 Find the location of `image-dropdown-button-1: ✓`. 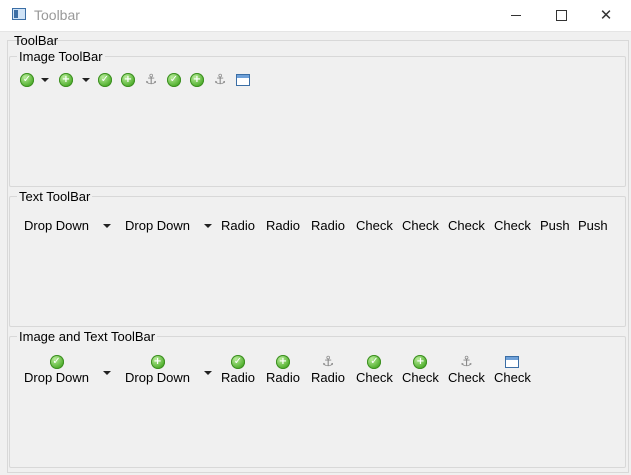

image-dropdown-button-1: ✓ is located at coordinates (27, 80).